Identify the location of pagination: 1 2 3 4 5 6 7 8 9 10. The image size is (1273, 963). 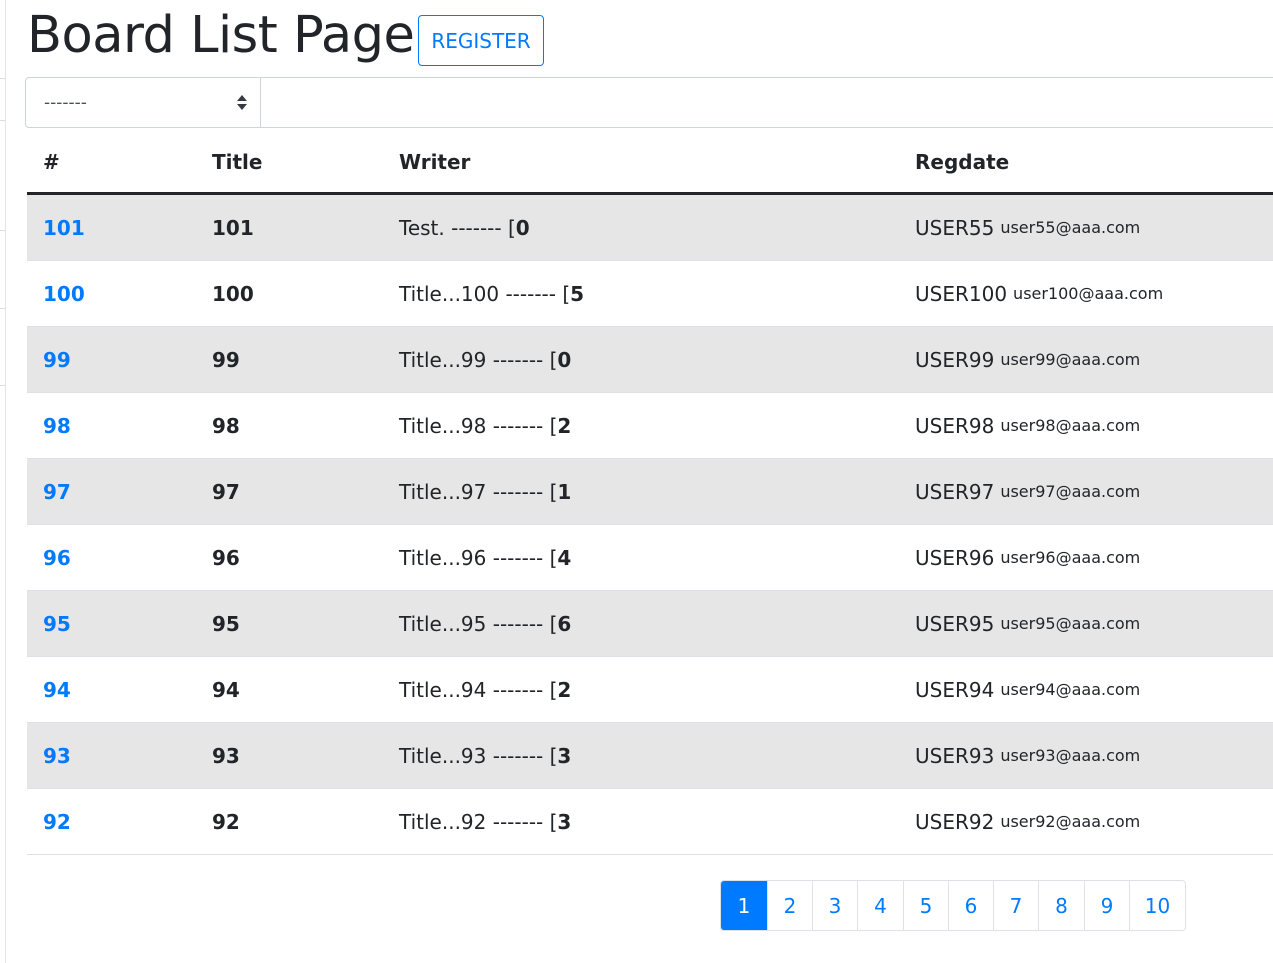
(953, 905).